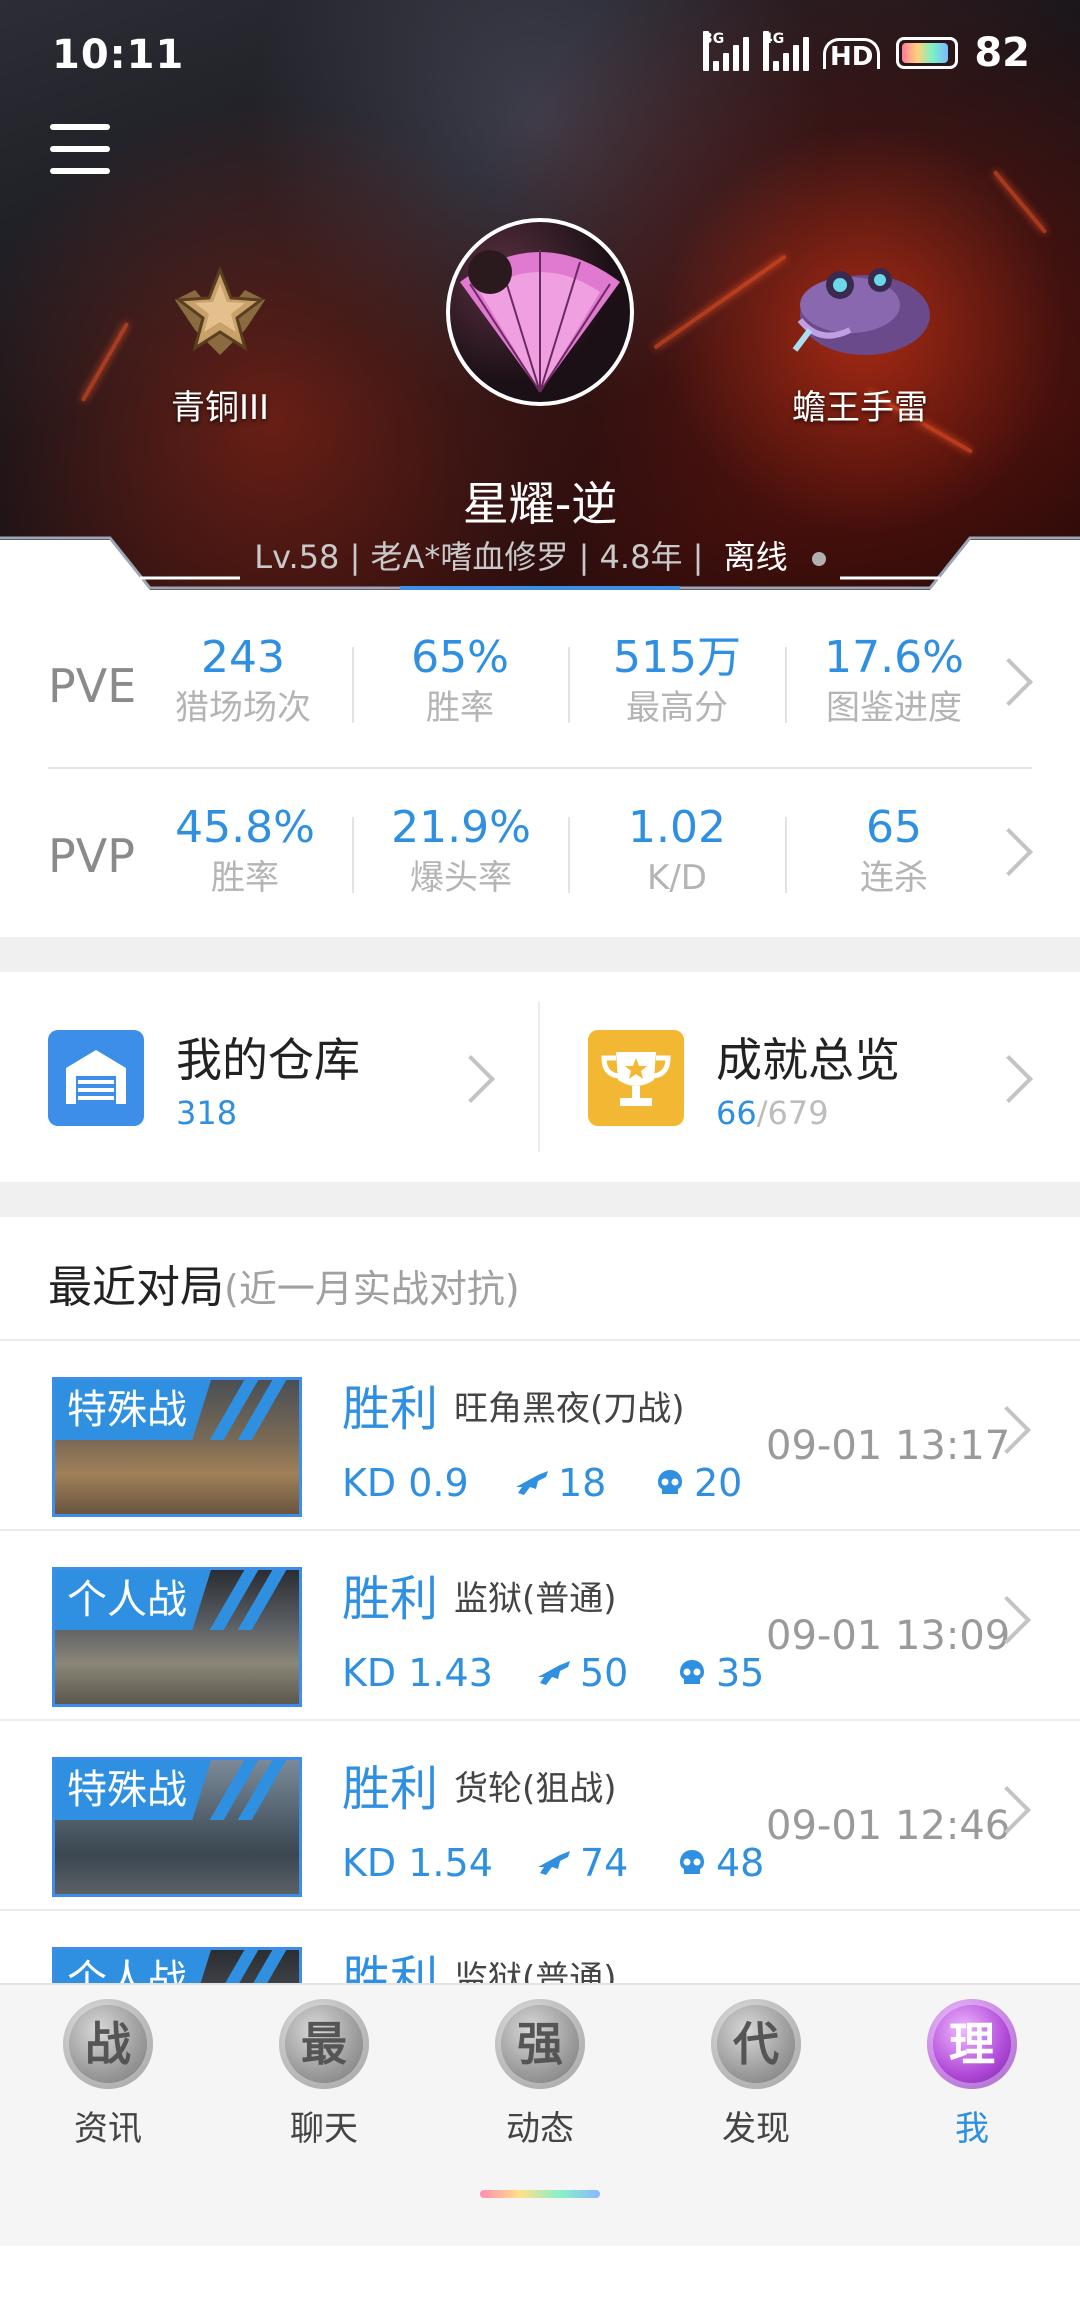  What do you see at coordinates (740, 1863) in the screenshot?
I see `deaths-count: 48` at bounding box center [740, 1863].